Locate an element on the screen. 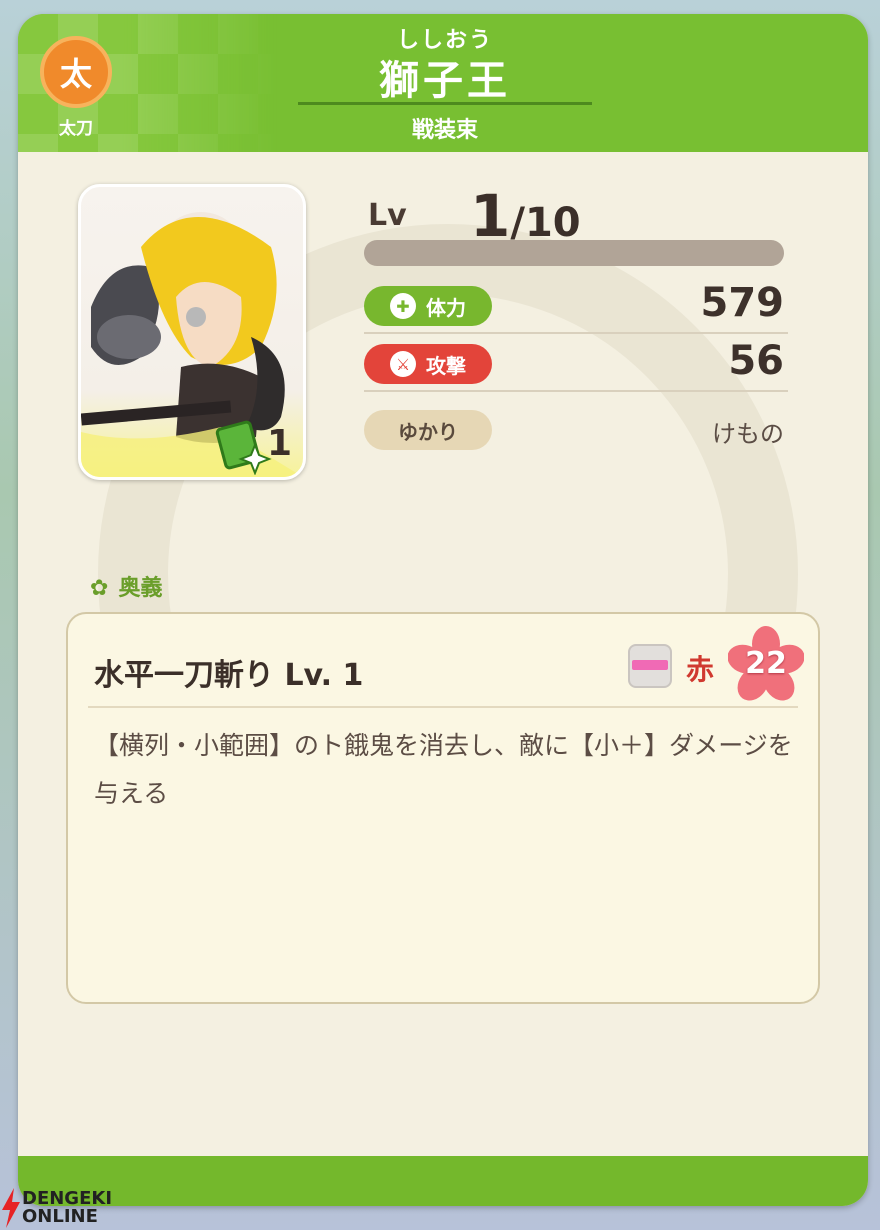  hp-value: 579 is located at coordinates (742, 303).